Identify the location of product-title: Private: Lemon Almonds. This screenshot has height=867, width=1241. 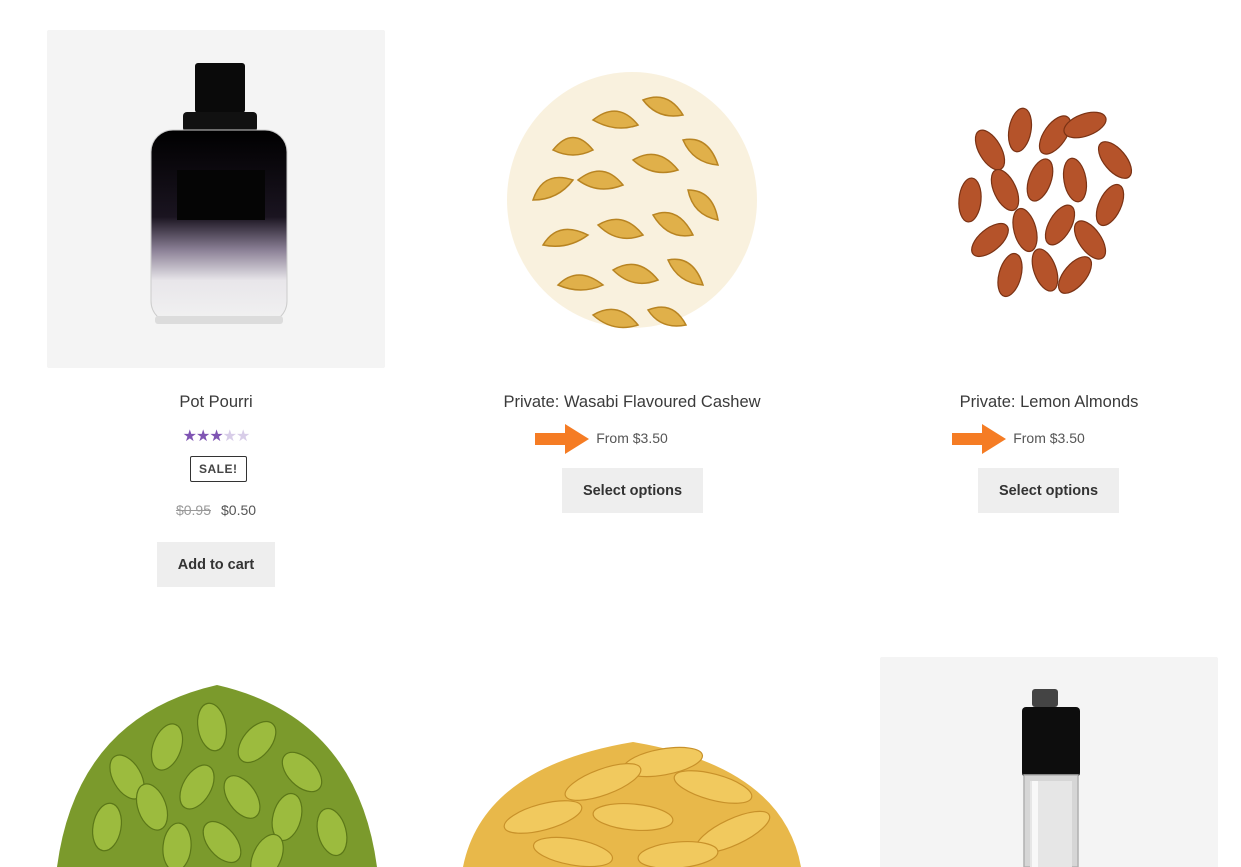
(1049, 402).